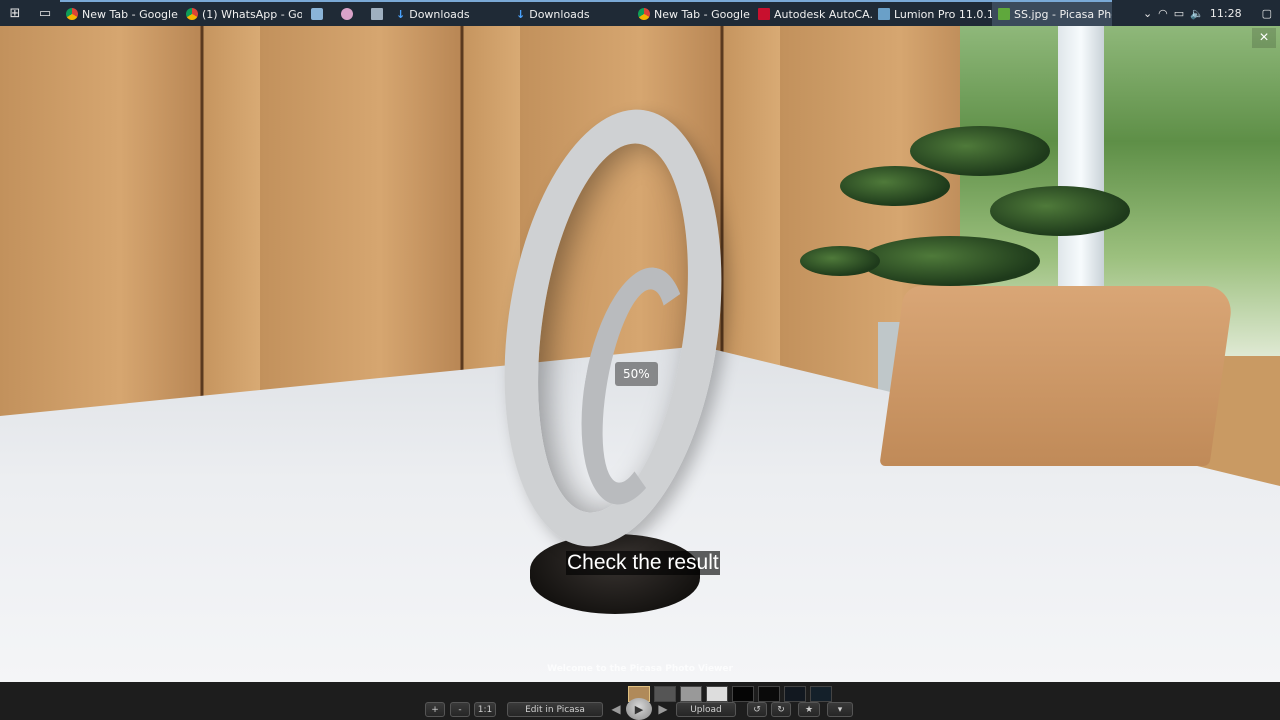  I want to click on taskbar-item-calculator, so click(377, 13).